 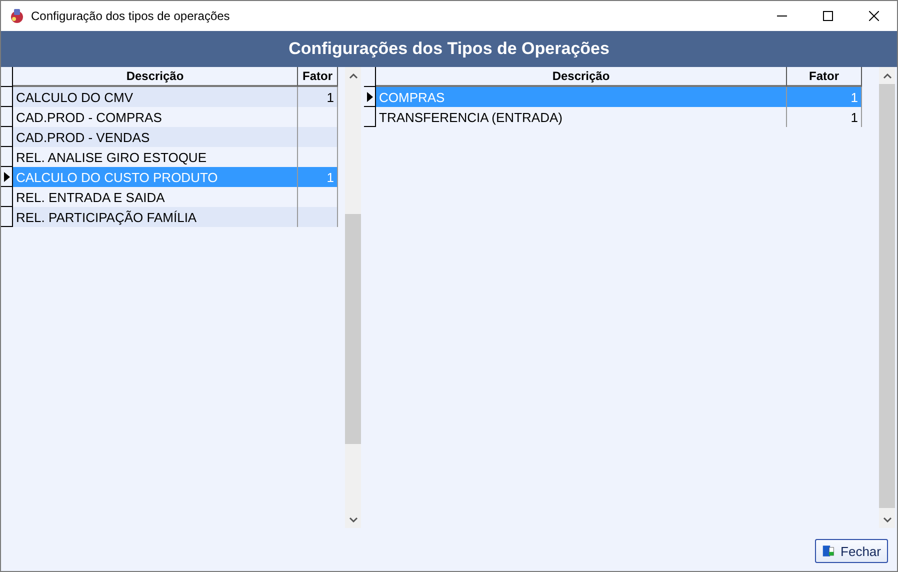 I want to click on close-icon, so click(x=874, y=16).